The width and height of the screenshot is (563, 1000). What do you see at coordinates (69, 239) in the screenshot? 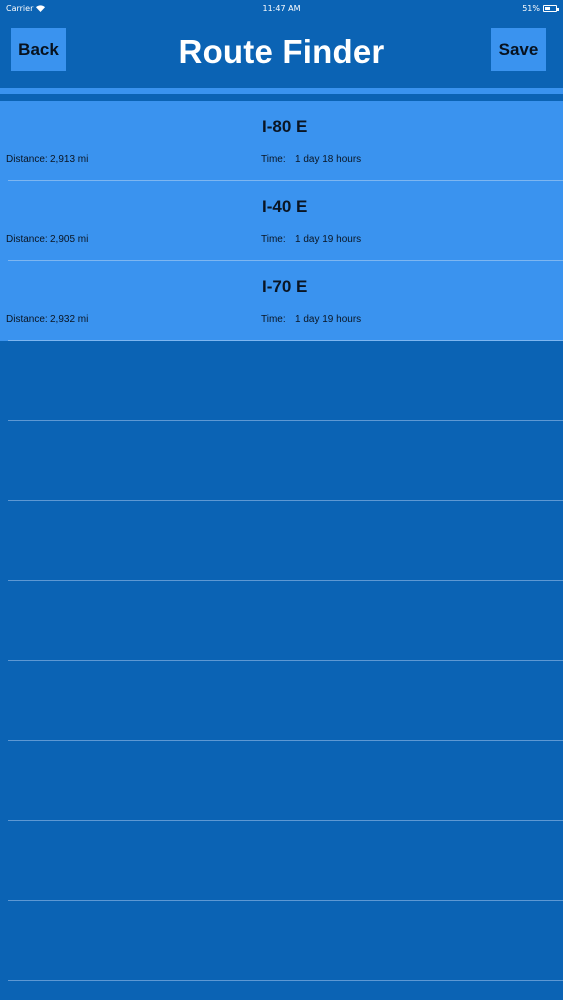
I see `distance-value: 2,905 mi` at bounding box center [69, 239].